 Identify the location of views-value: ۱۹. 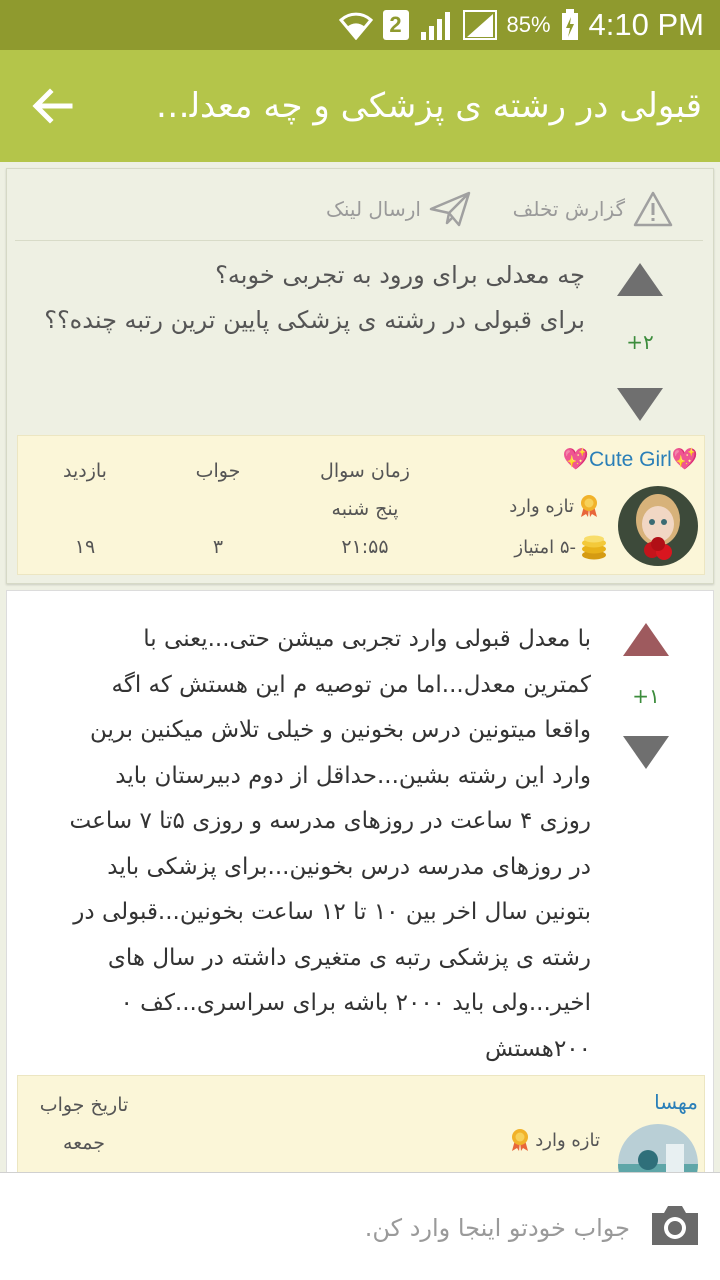
(85, 547).